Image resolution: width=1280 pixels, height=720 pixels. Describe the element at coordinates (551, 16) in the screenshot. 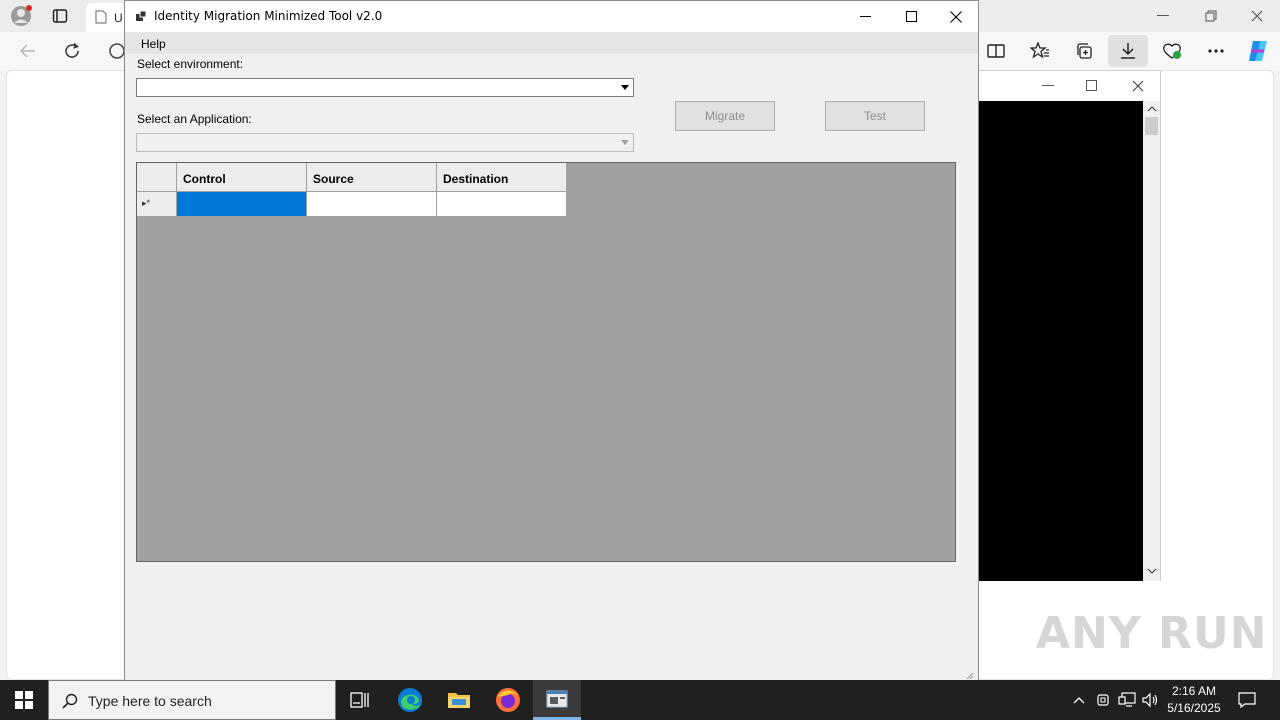

I see `app-titlebar: Identity Migration Minimized Tool v2.0` at that location.